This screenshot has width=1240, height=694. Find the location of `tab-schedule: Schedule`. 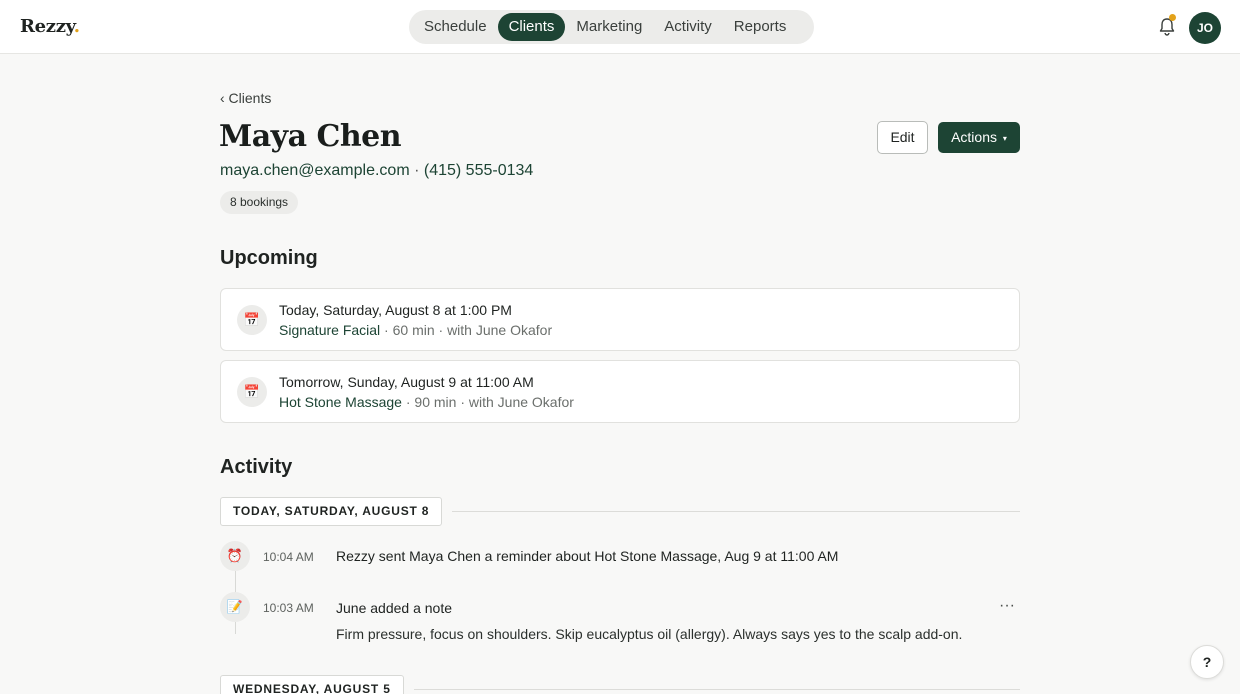

tab-schedule: Schedule is located at coordinates (455, 27).